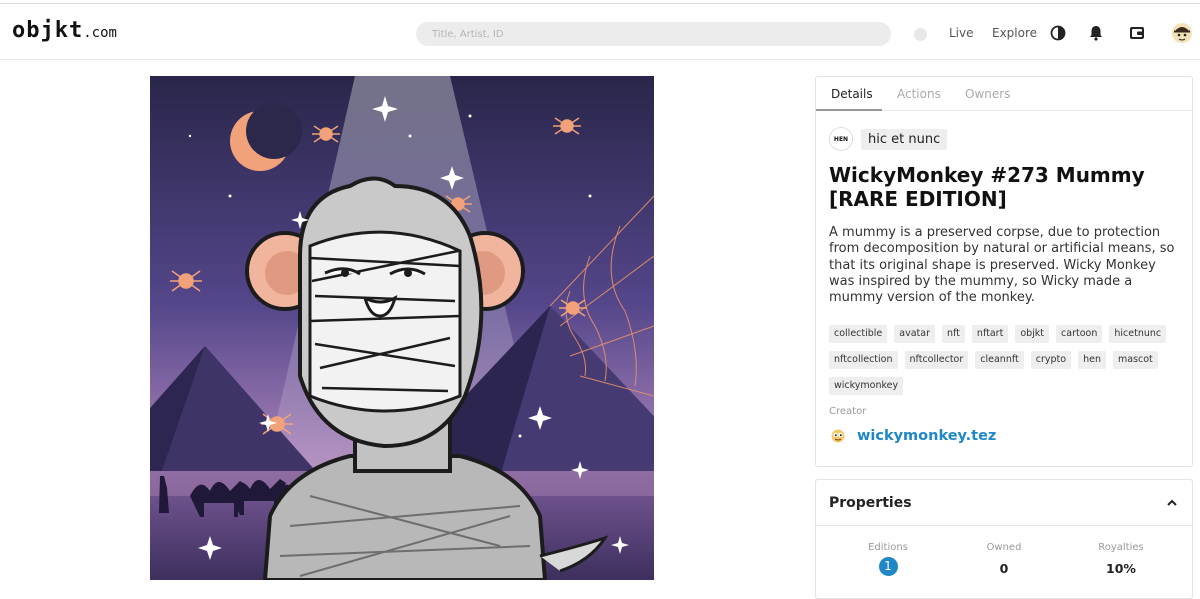 Image resolution: width=1200 pixels, height=599 pixels. I want to click on stat-label: Royalties, so click(1121, 547).